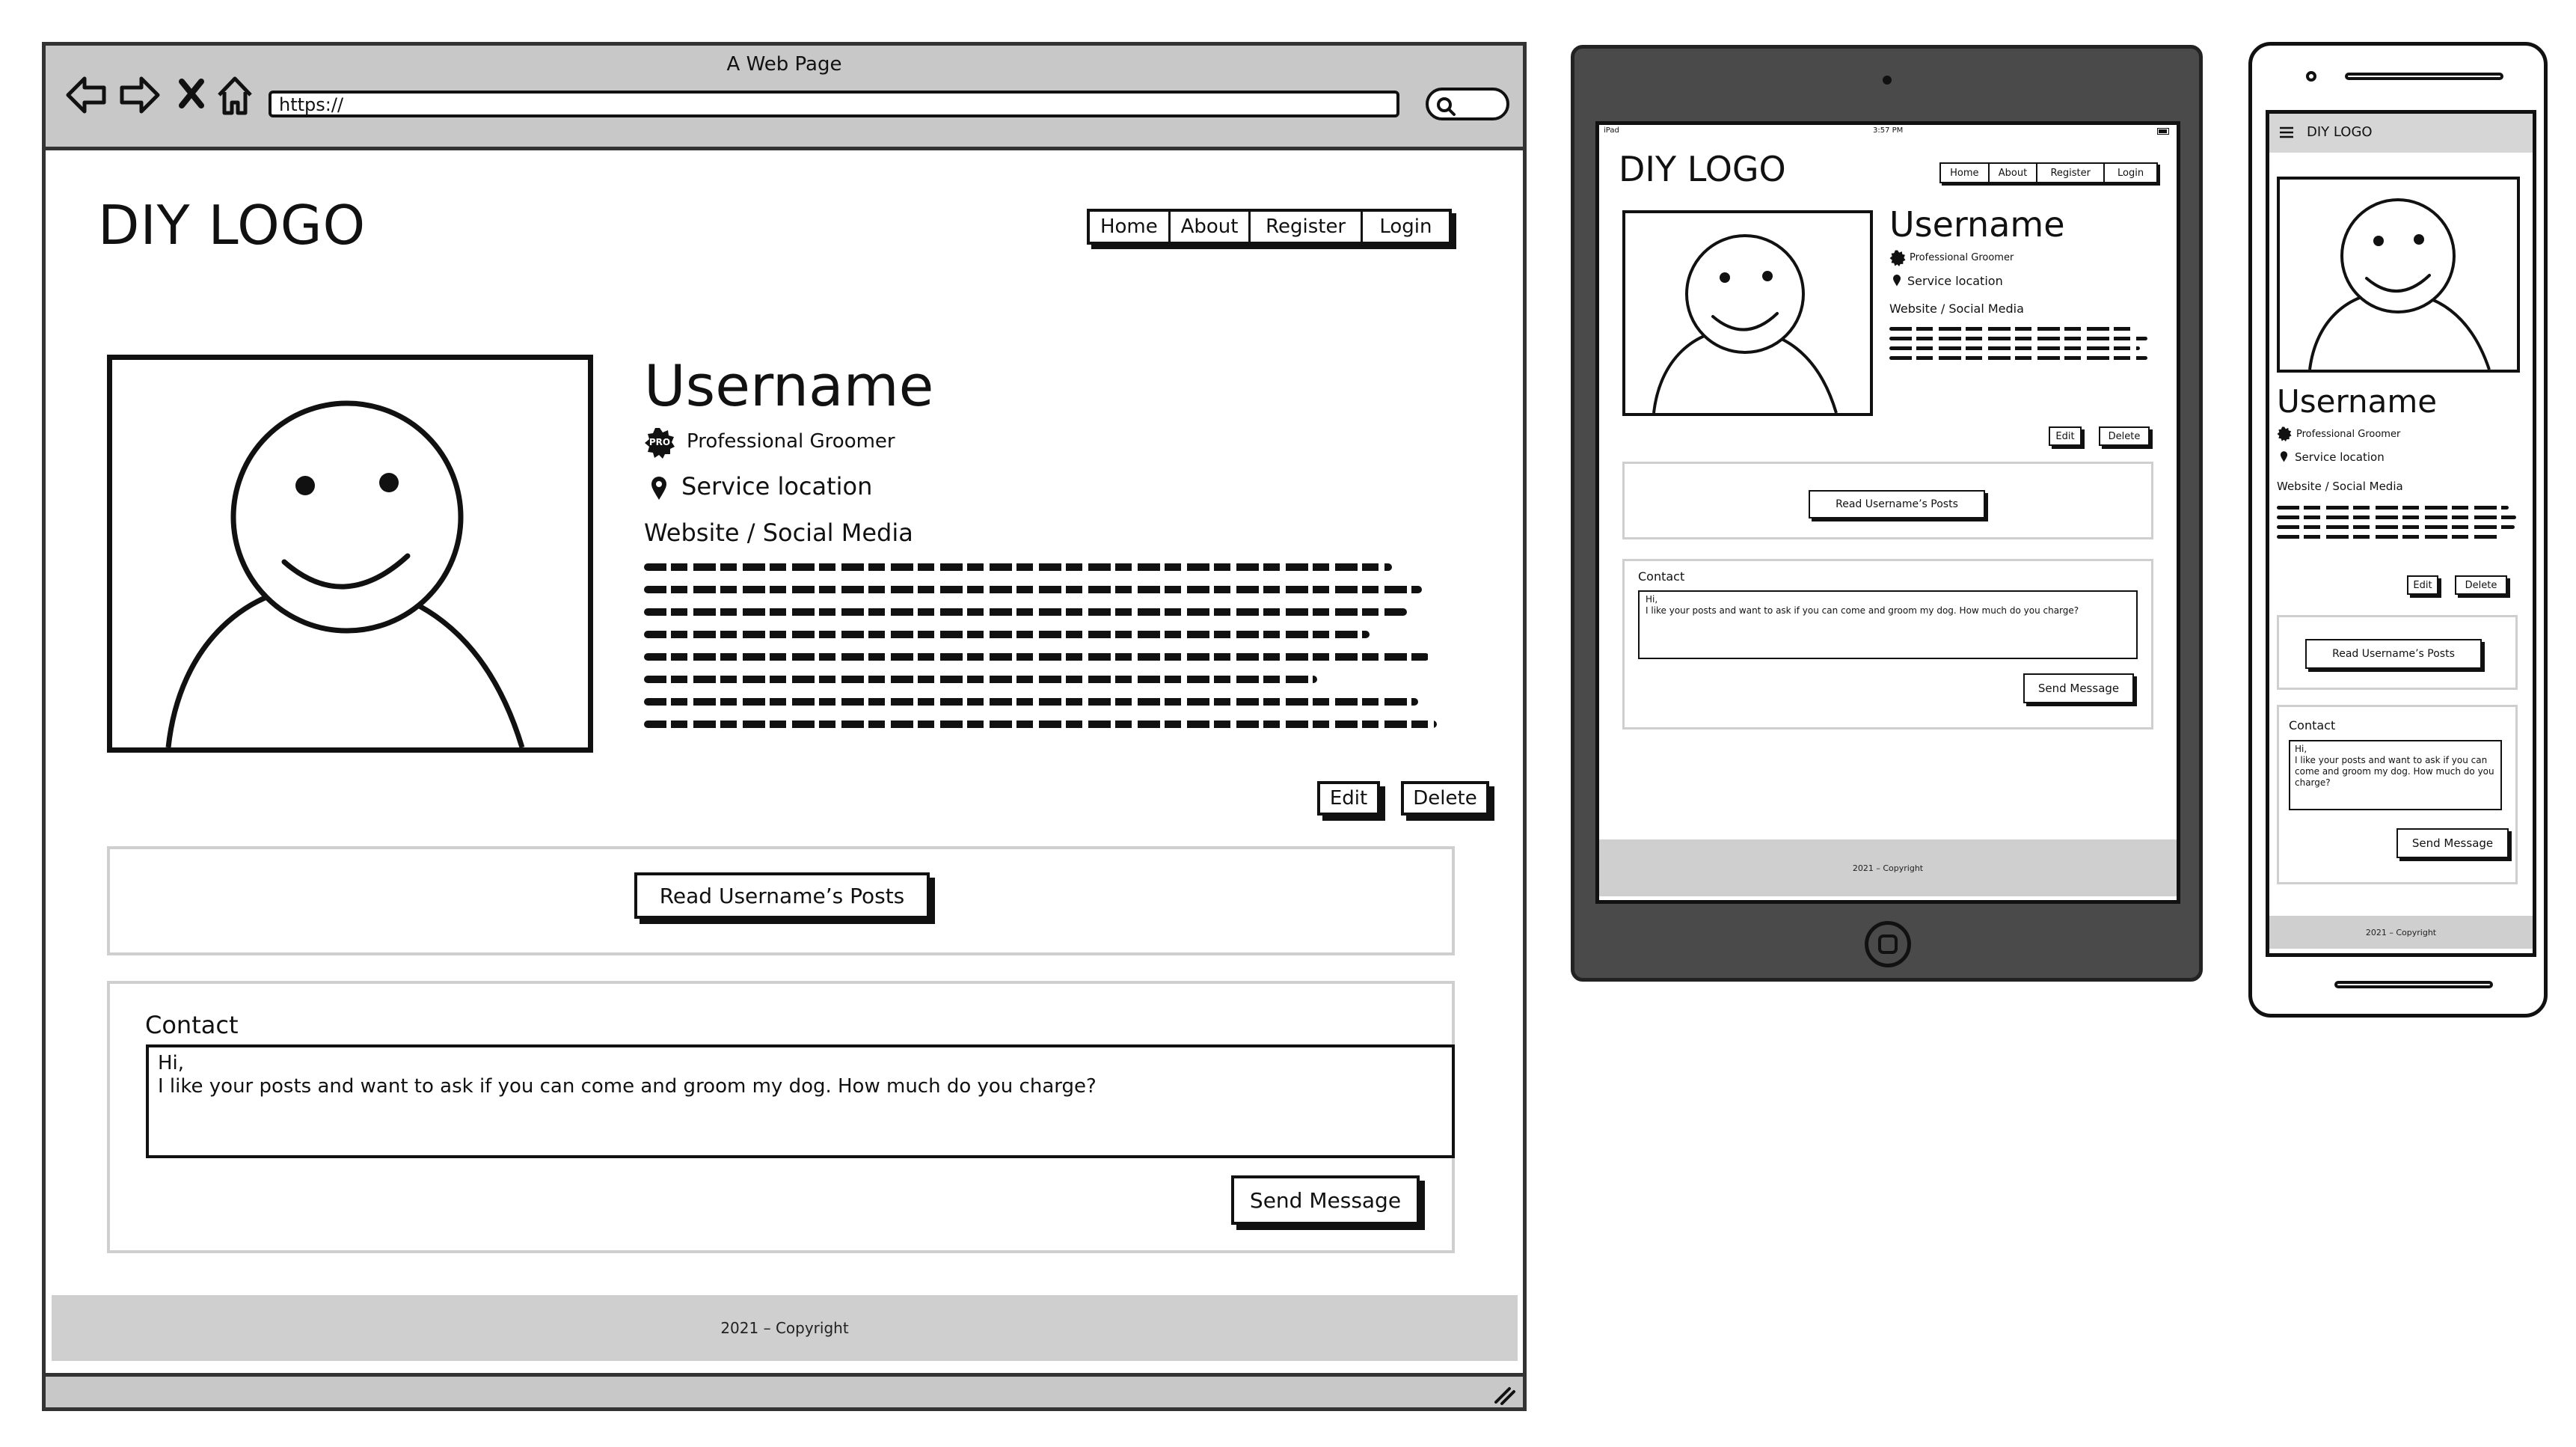 This screenshot has height=1447, width=2576. What do you see at coordinates (2284, 456) in the screenshot?
I see `phone-location-pin-icon` at bounding box center [2284, 456].